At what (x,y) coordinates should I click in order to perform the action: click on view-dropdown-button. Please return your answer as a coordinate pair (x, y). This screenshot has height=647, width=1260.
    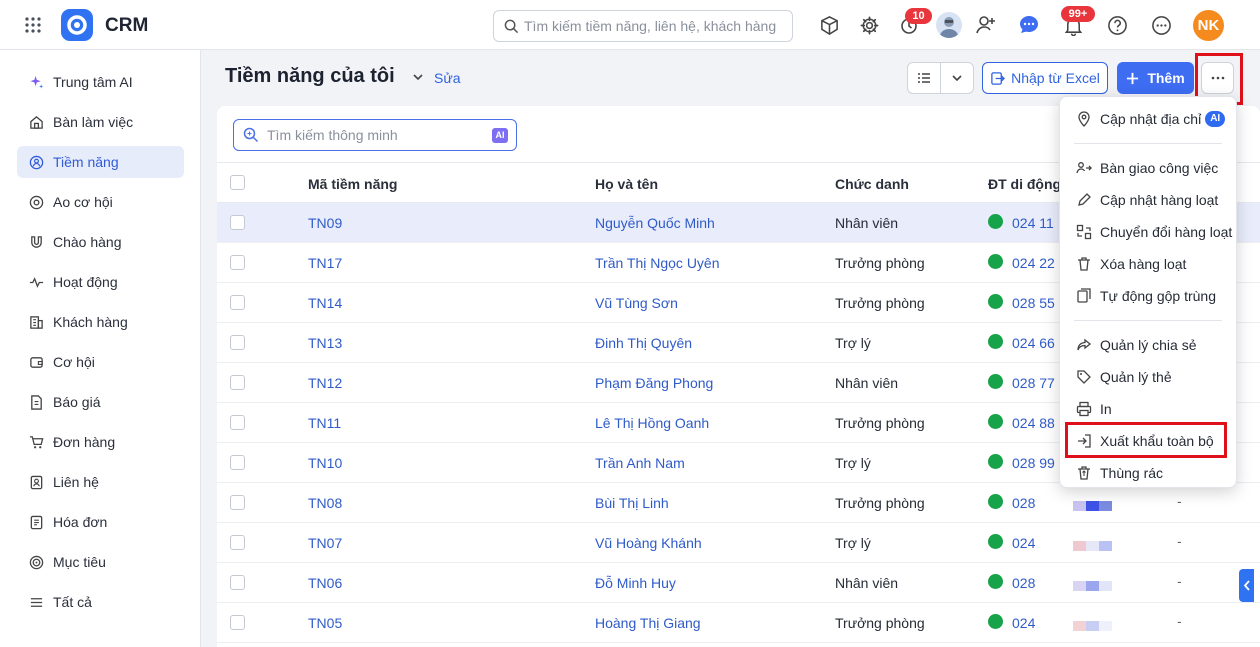
    Looking at the image, I should click on (957, 78).